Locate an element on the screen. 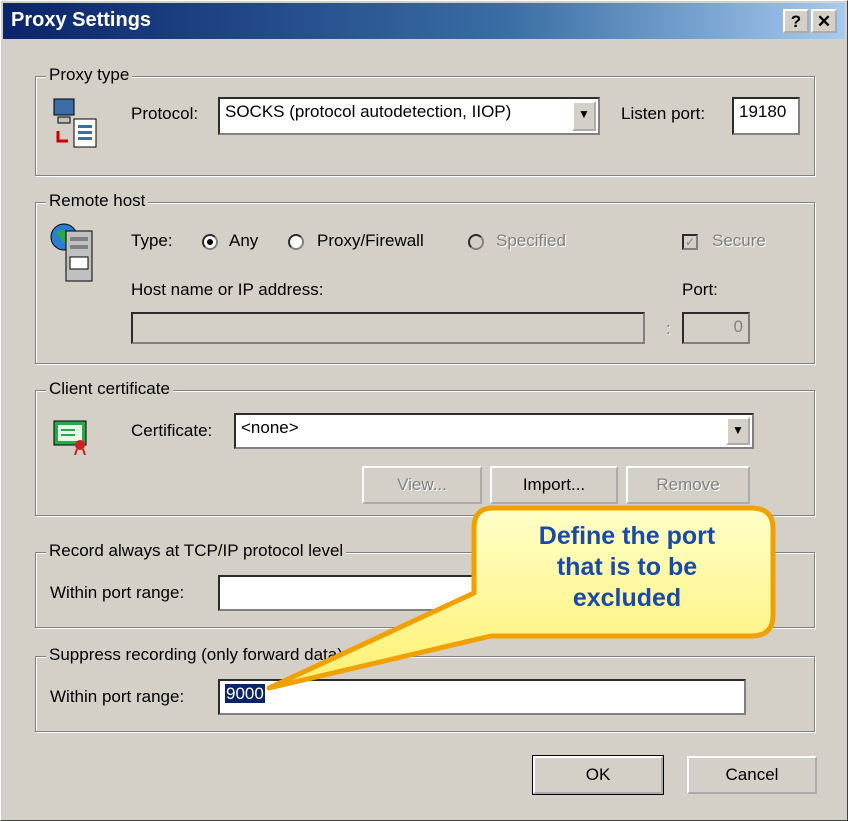  server-globe-icon is located at coordinates (71, 252).